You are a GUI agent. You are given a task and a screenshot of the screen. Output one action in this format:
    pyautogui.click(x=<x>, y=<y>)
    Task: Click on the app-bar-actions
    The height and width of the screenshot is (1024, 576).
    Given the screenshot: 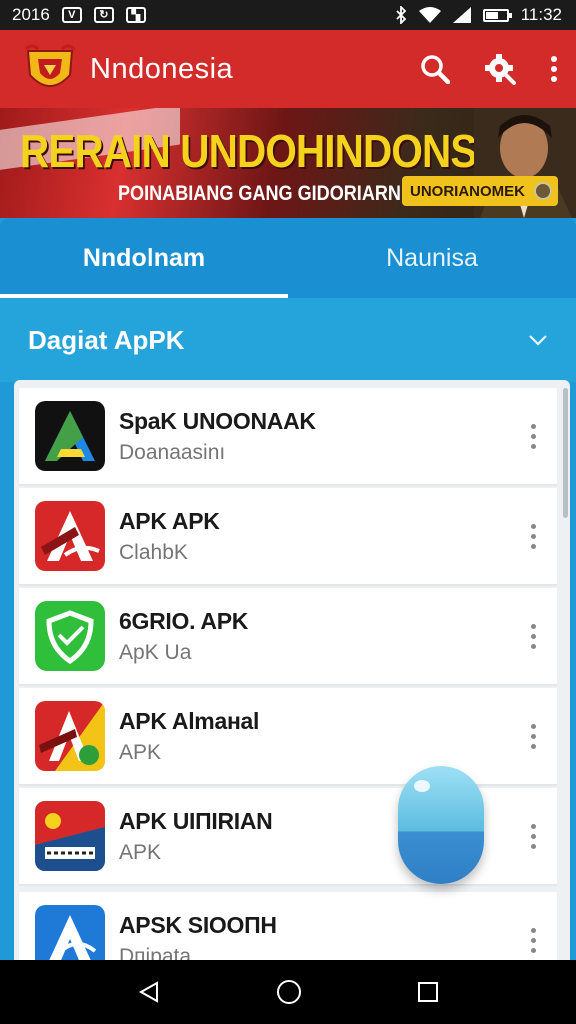 What is the action you would take?
    pyautogui.click(x=489, y=69)
    